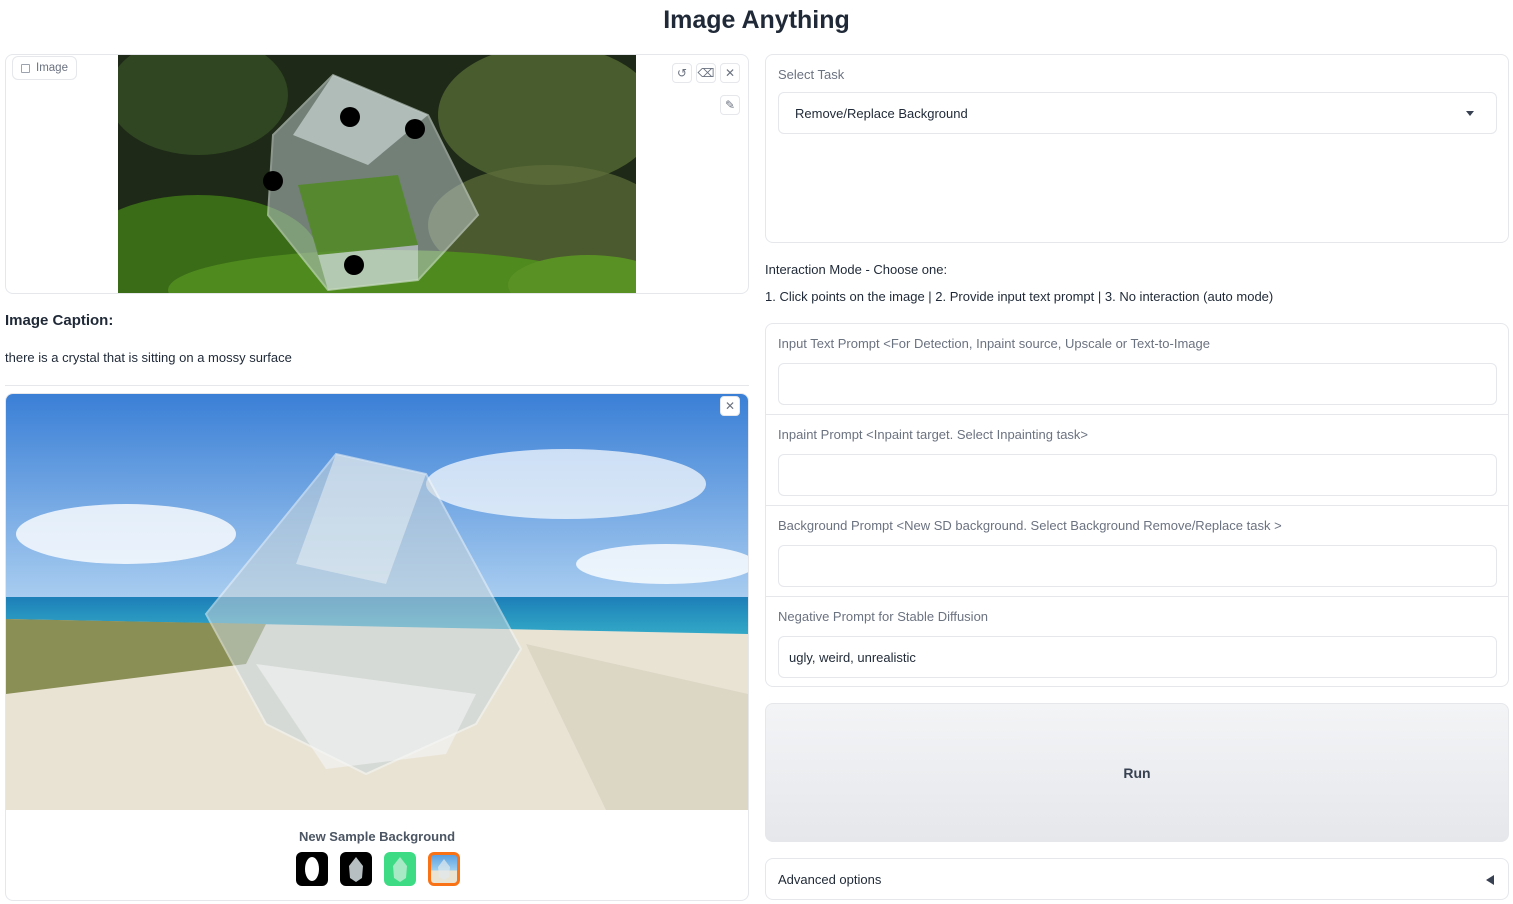 The image size is (1513, 904). I want to click on negative-prompt-block: Negative Prompt for Stable Diffusion, so click(1137, 641).